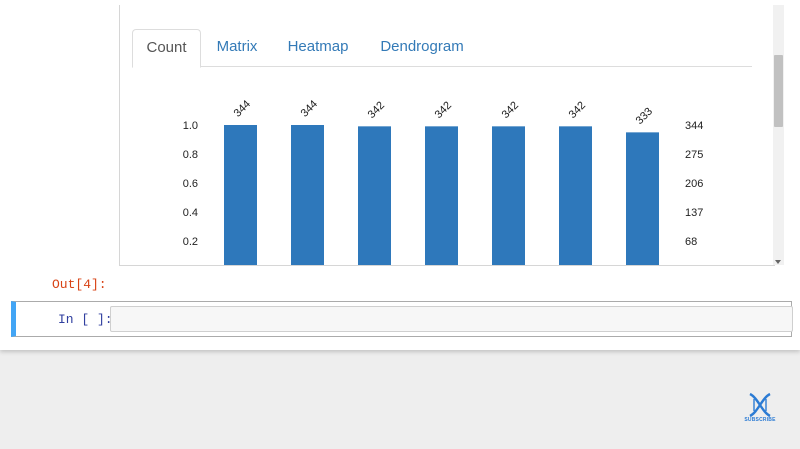 The height and width of the screenshot is (449, 800). I want to click on subscribe-badge: SUBSCRIBE, so click(760, 409).